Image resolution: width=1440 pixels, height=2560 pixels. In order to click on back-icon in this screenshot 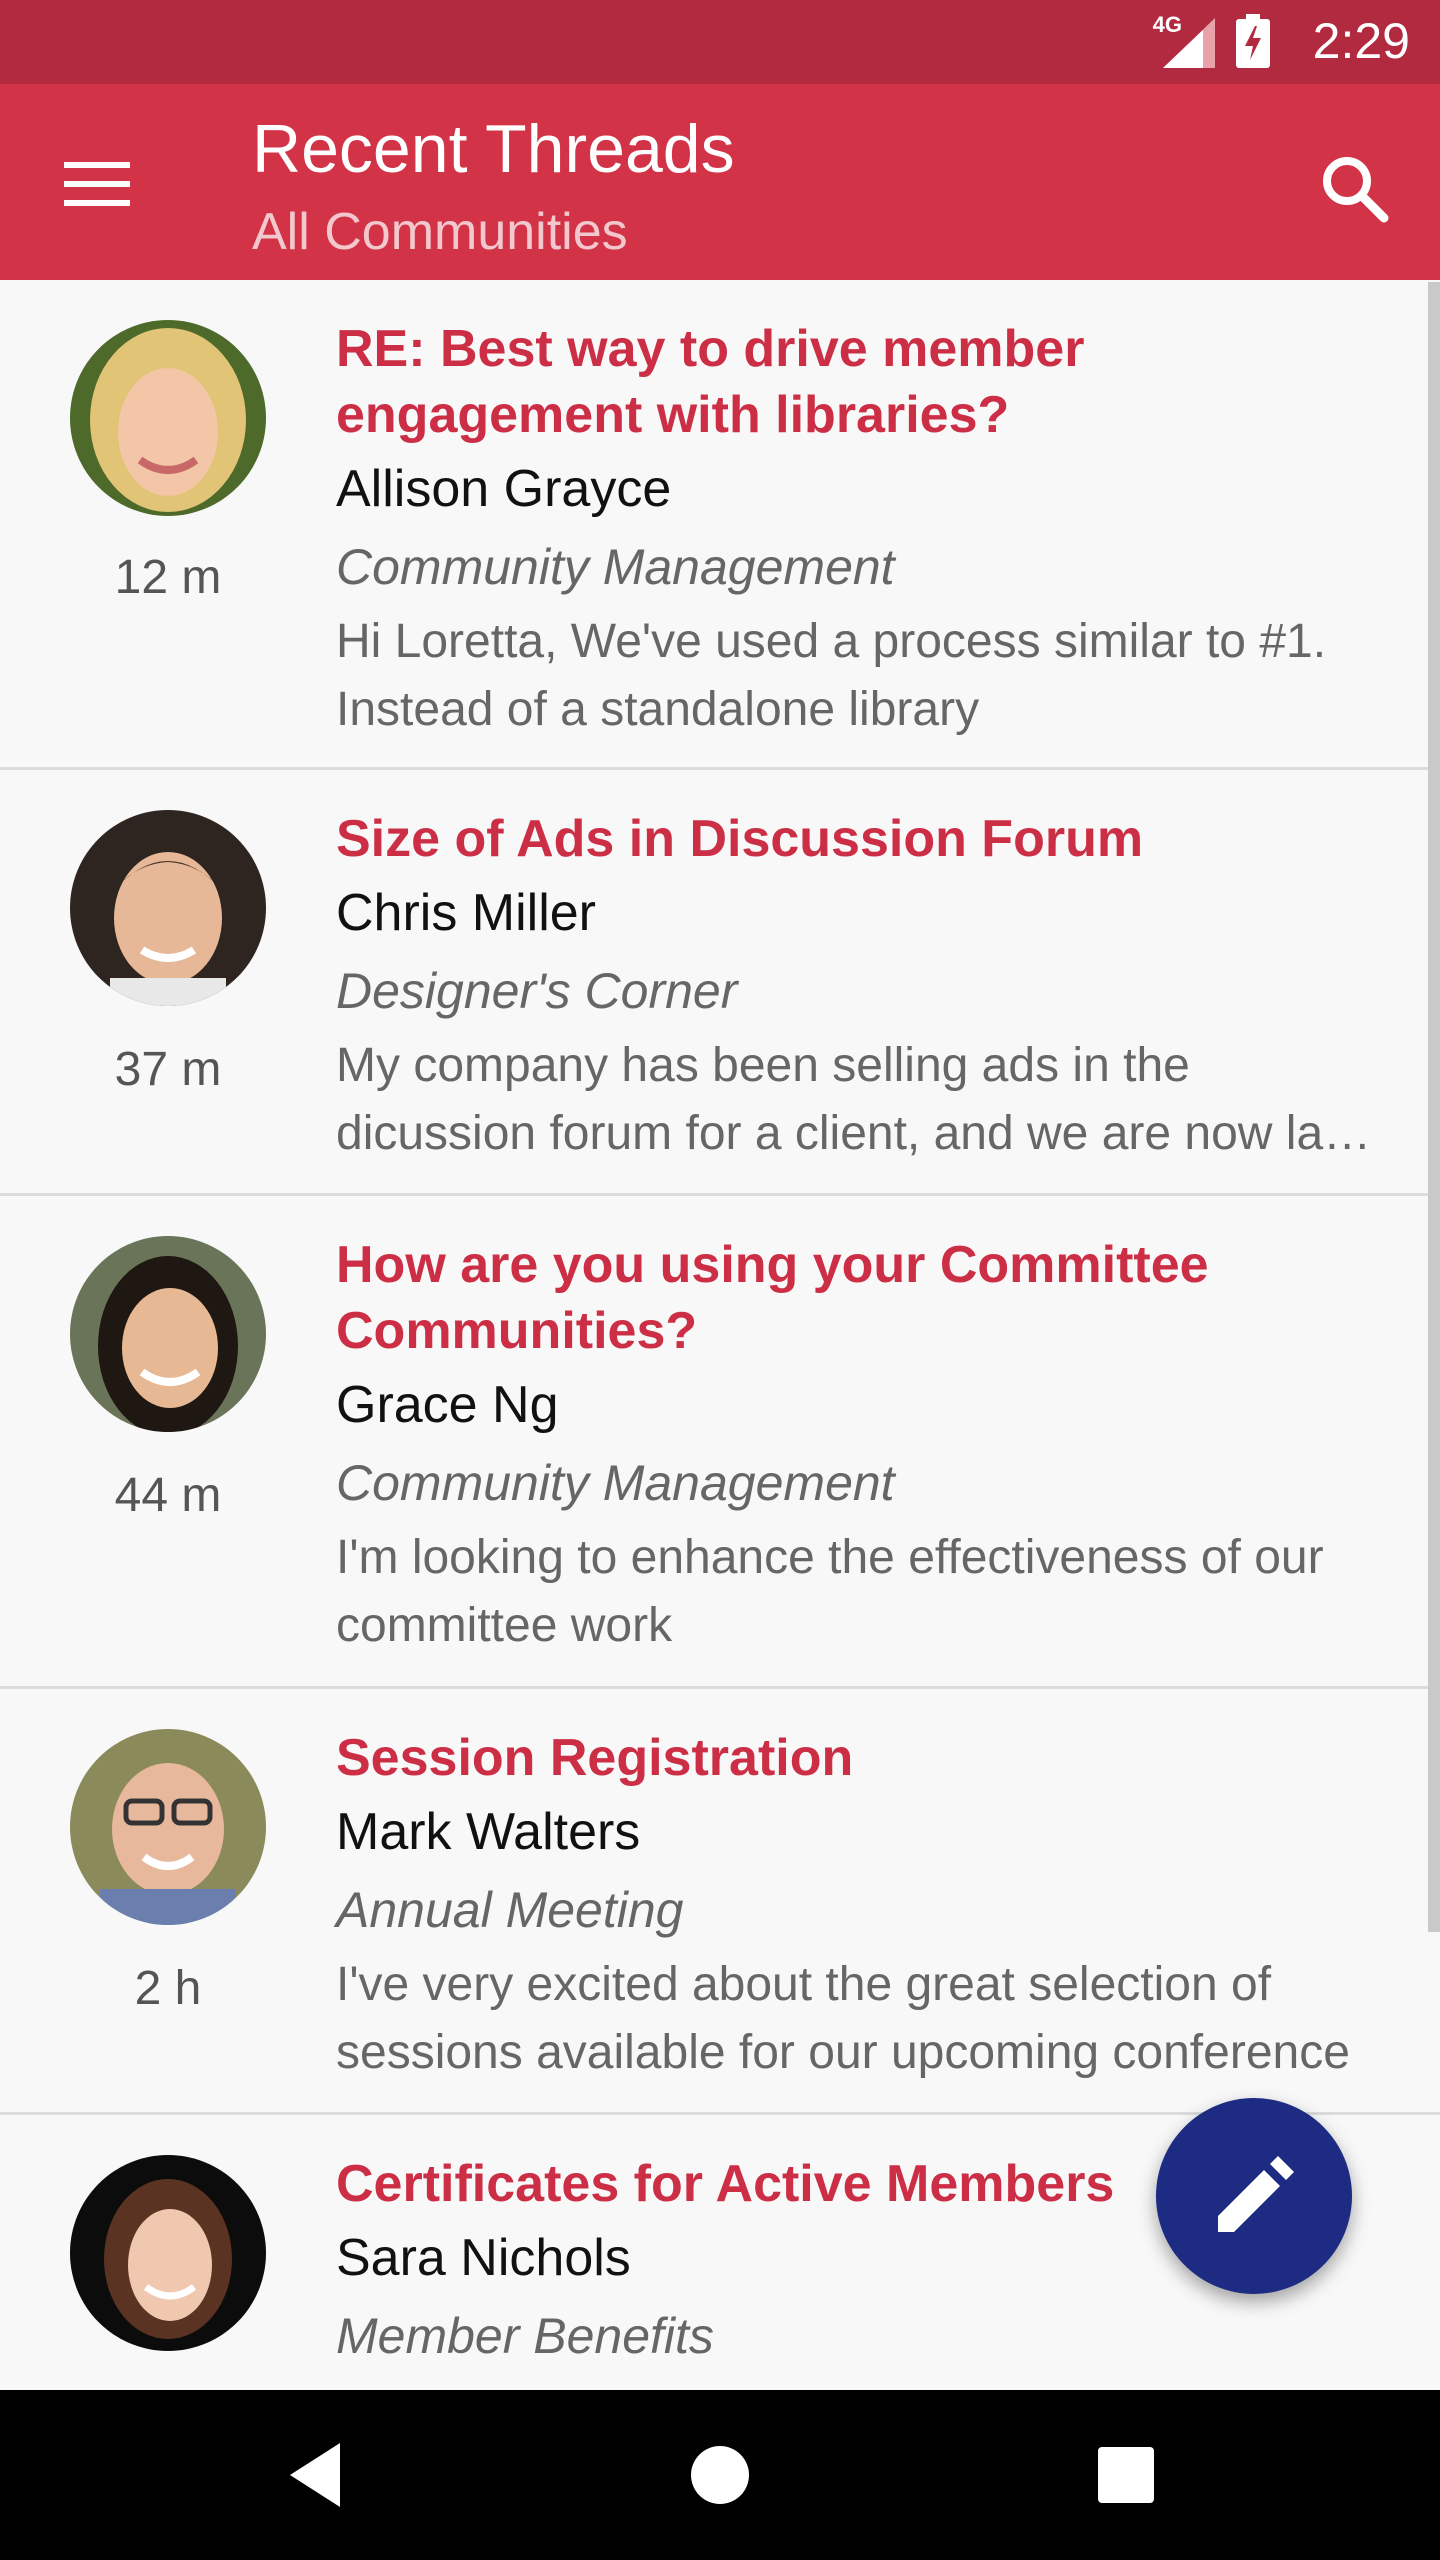, I will do `click(315, 2475)`.